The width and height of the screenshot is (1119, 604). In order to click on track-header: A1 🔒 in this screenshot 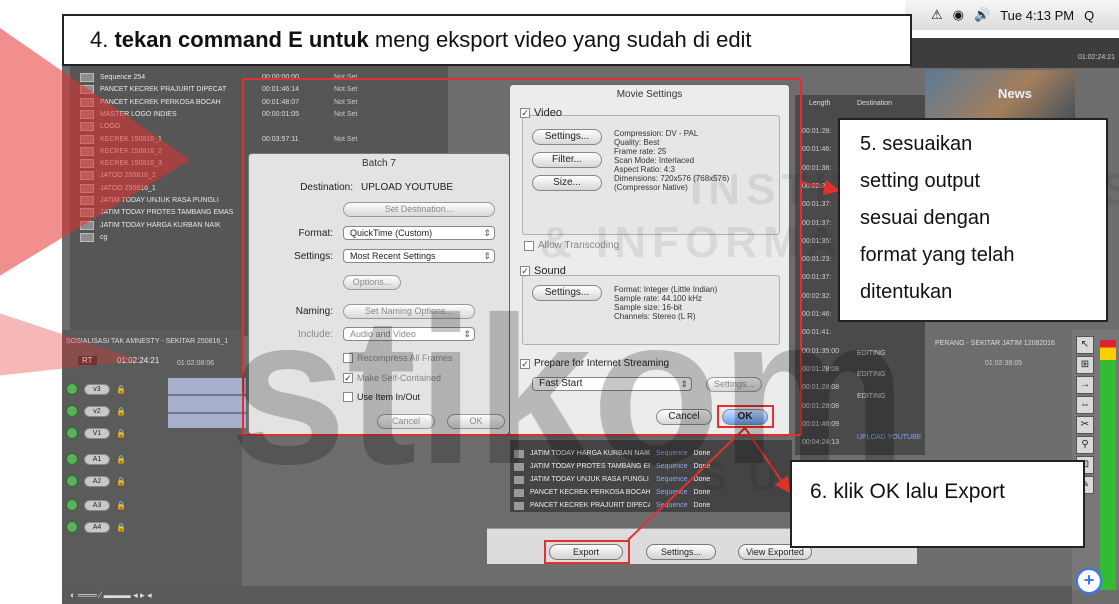, I will do `click(117, 459)`.